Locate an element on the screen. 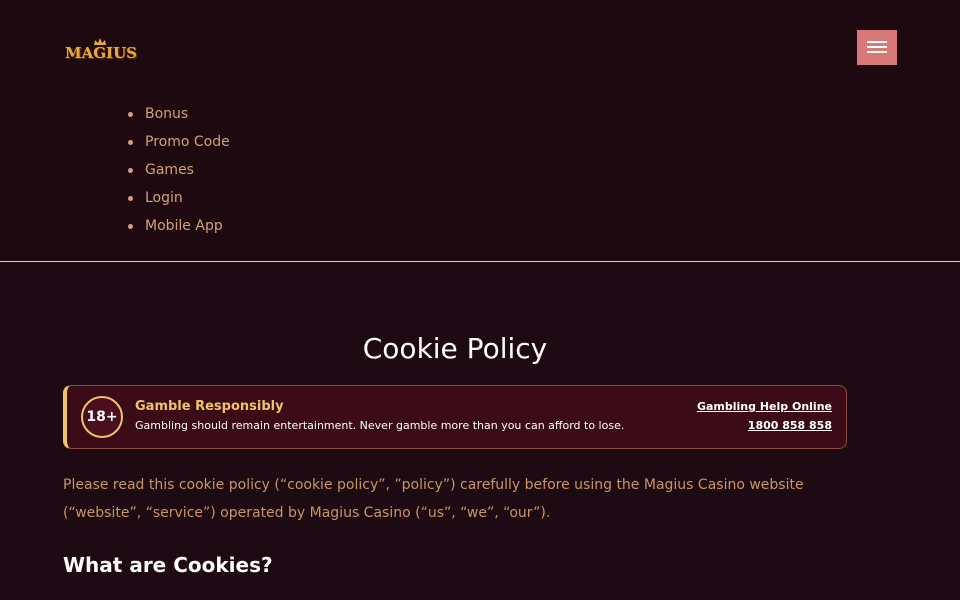 This screenshot has width=960, height=600. gambling-help-link: Gambling Help Online is located at coordinates (764, 406).